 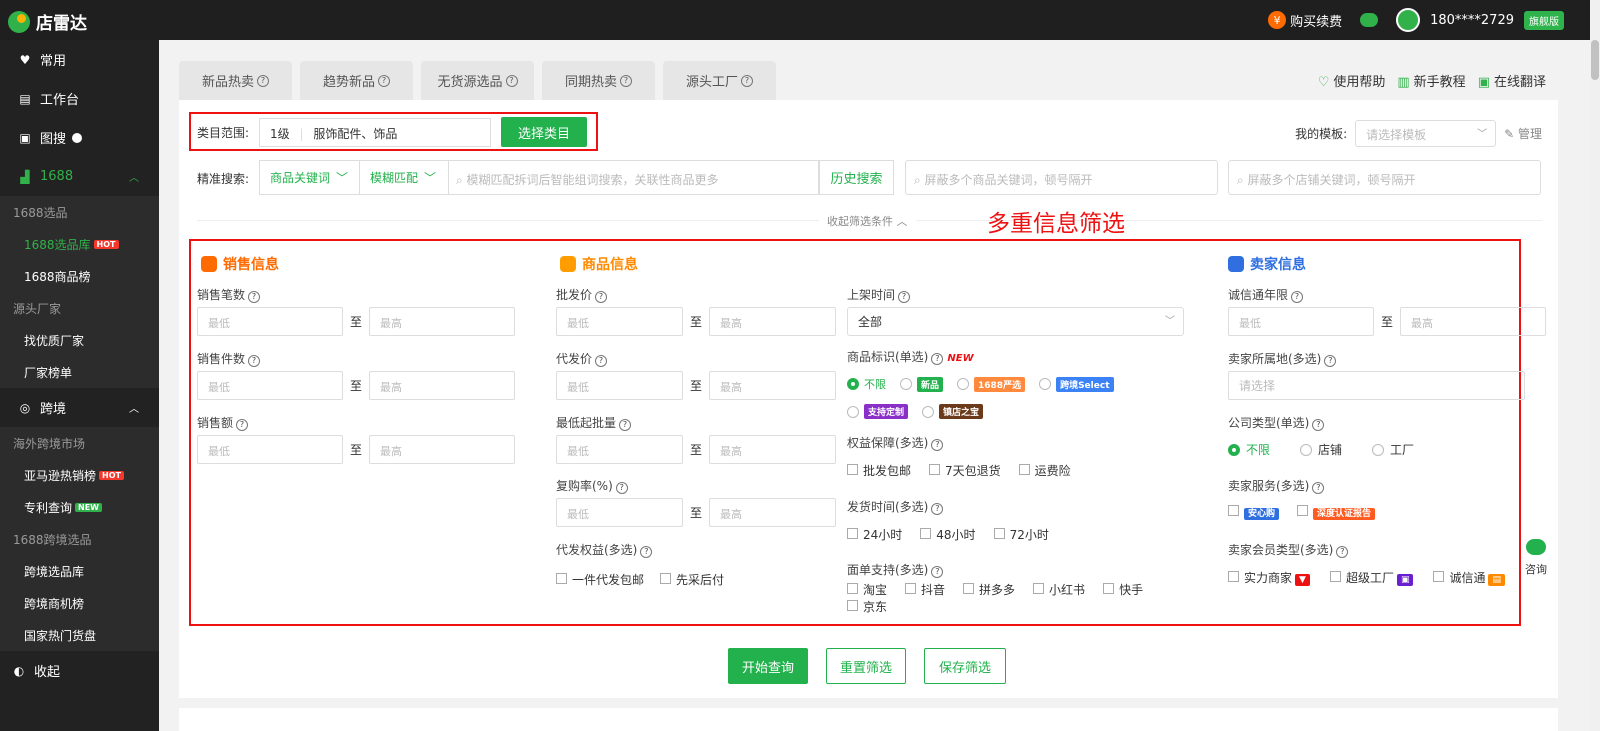 I want to click on seller-location-select: 请选择, so click(x=1376, y=385).